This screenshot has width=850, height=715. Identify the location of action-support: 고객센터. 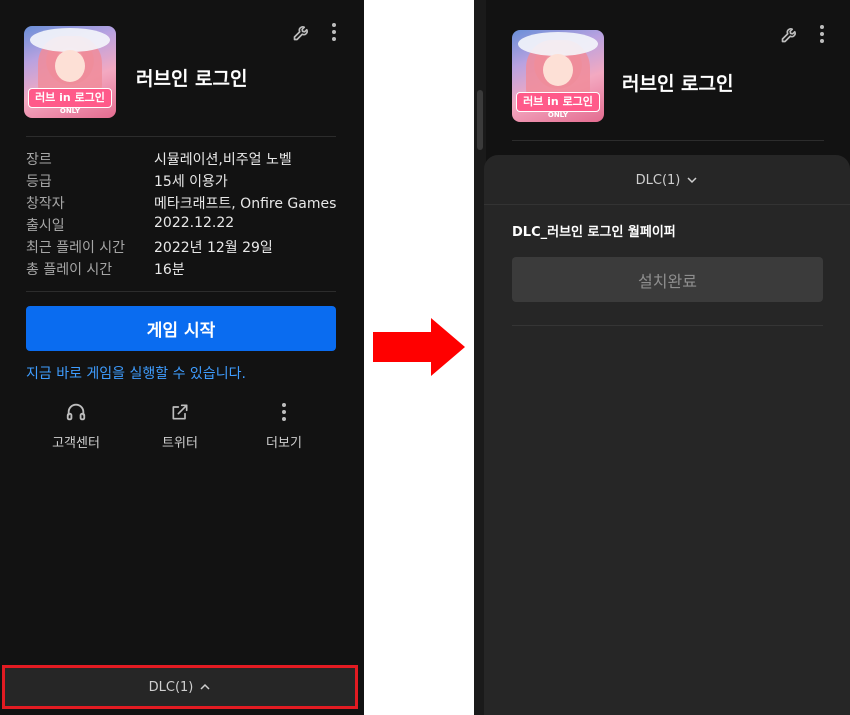
(76, 425).